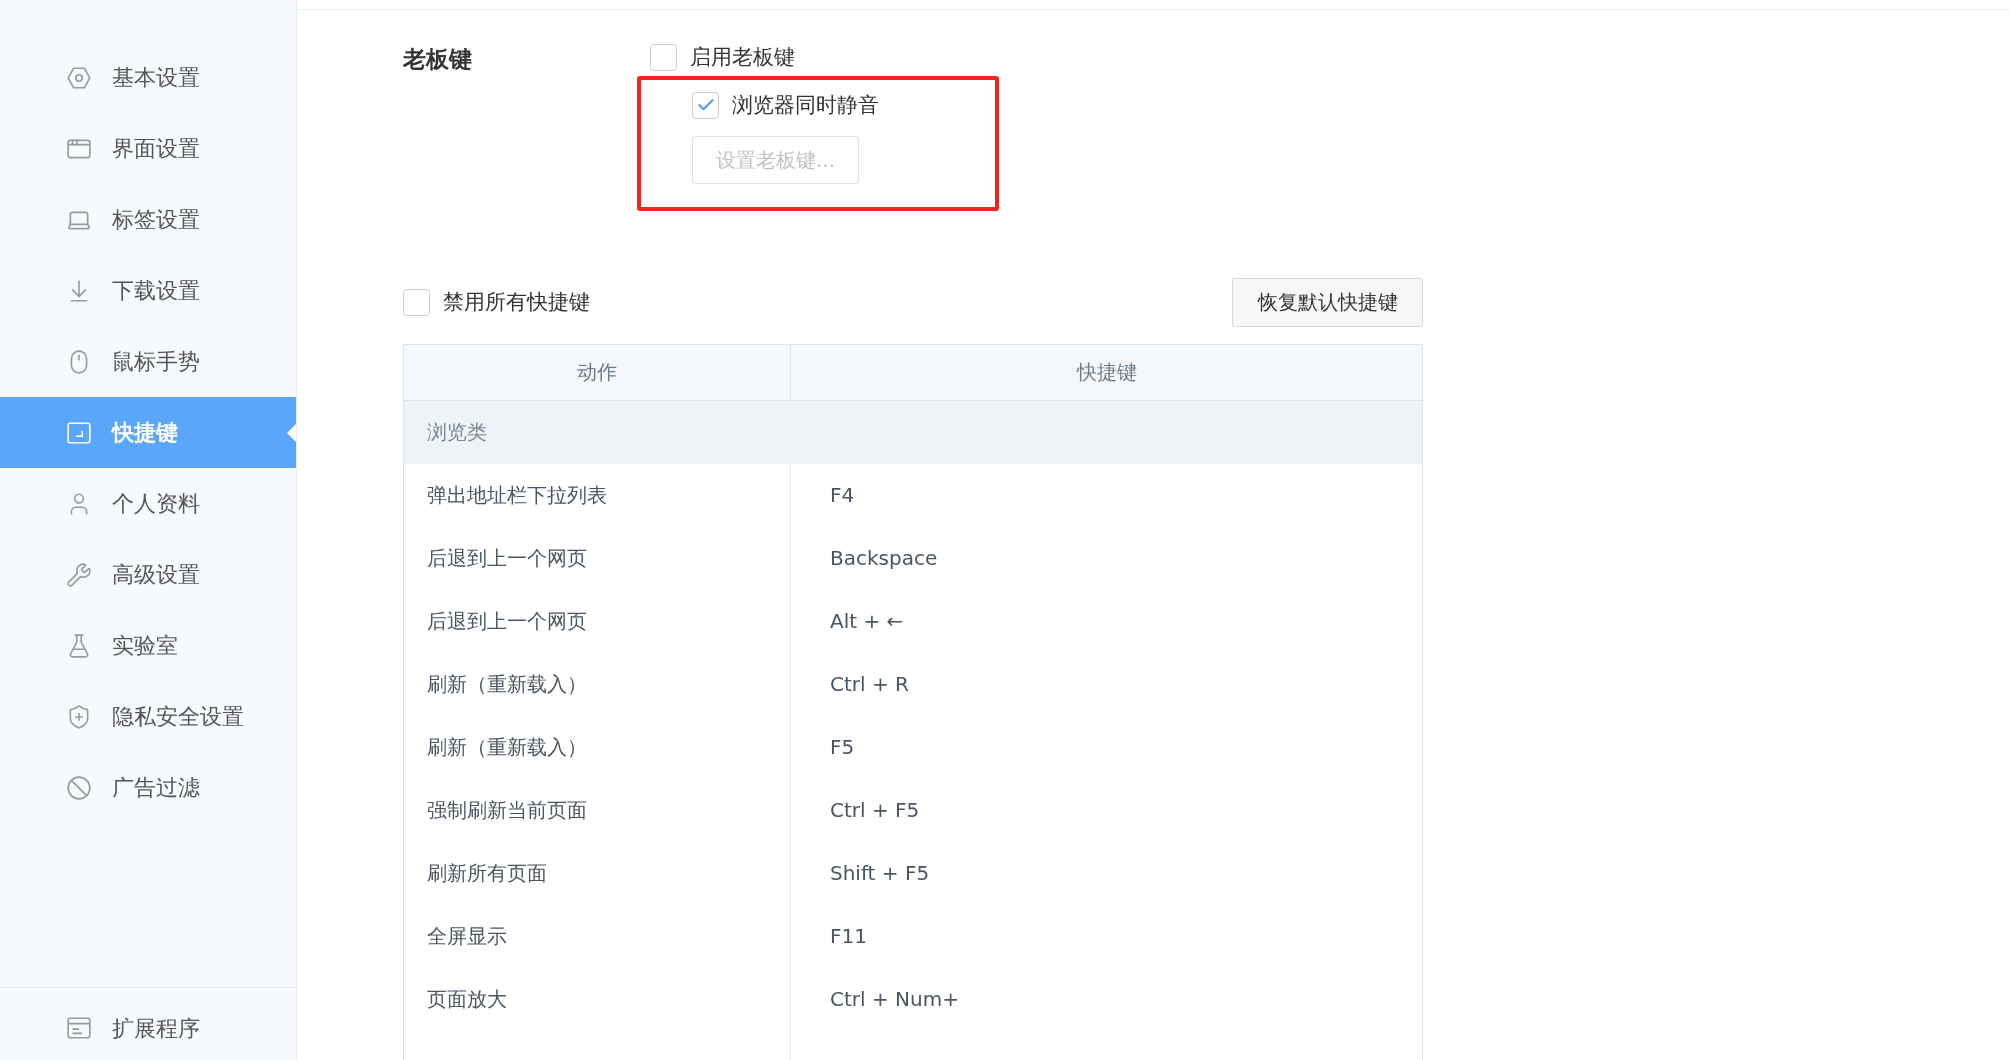 The image size is (2009, 1060). I want to click on shortcut-cell-text: Ctrl + Num+, so click(894, 999).